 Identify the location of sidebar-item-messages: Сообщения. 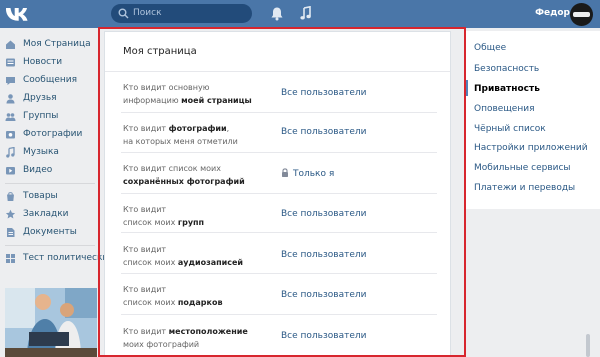
(50, 80).